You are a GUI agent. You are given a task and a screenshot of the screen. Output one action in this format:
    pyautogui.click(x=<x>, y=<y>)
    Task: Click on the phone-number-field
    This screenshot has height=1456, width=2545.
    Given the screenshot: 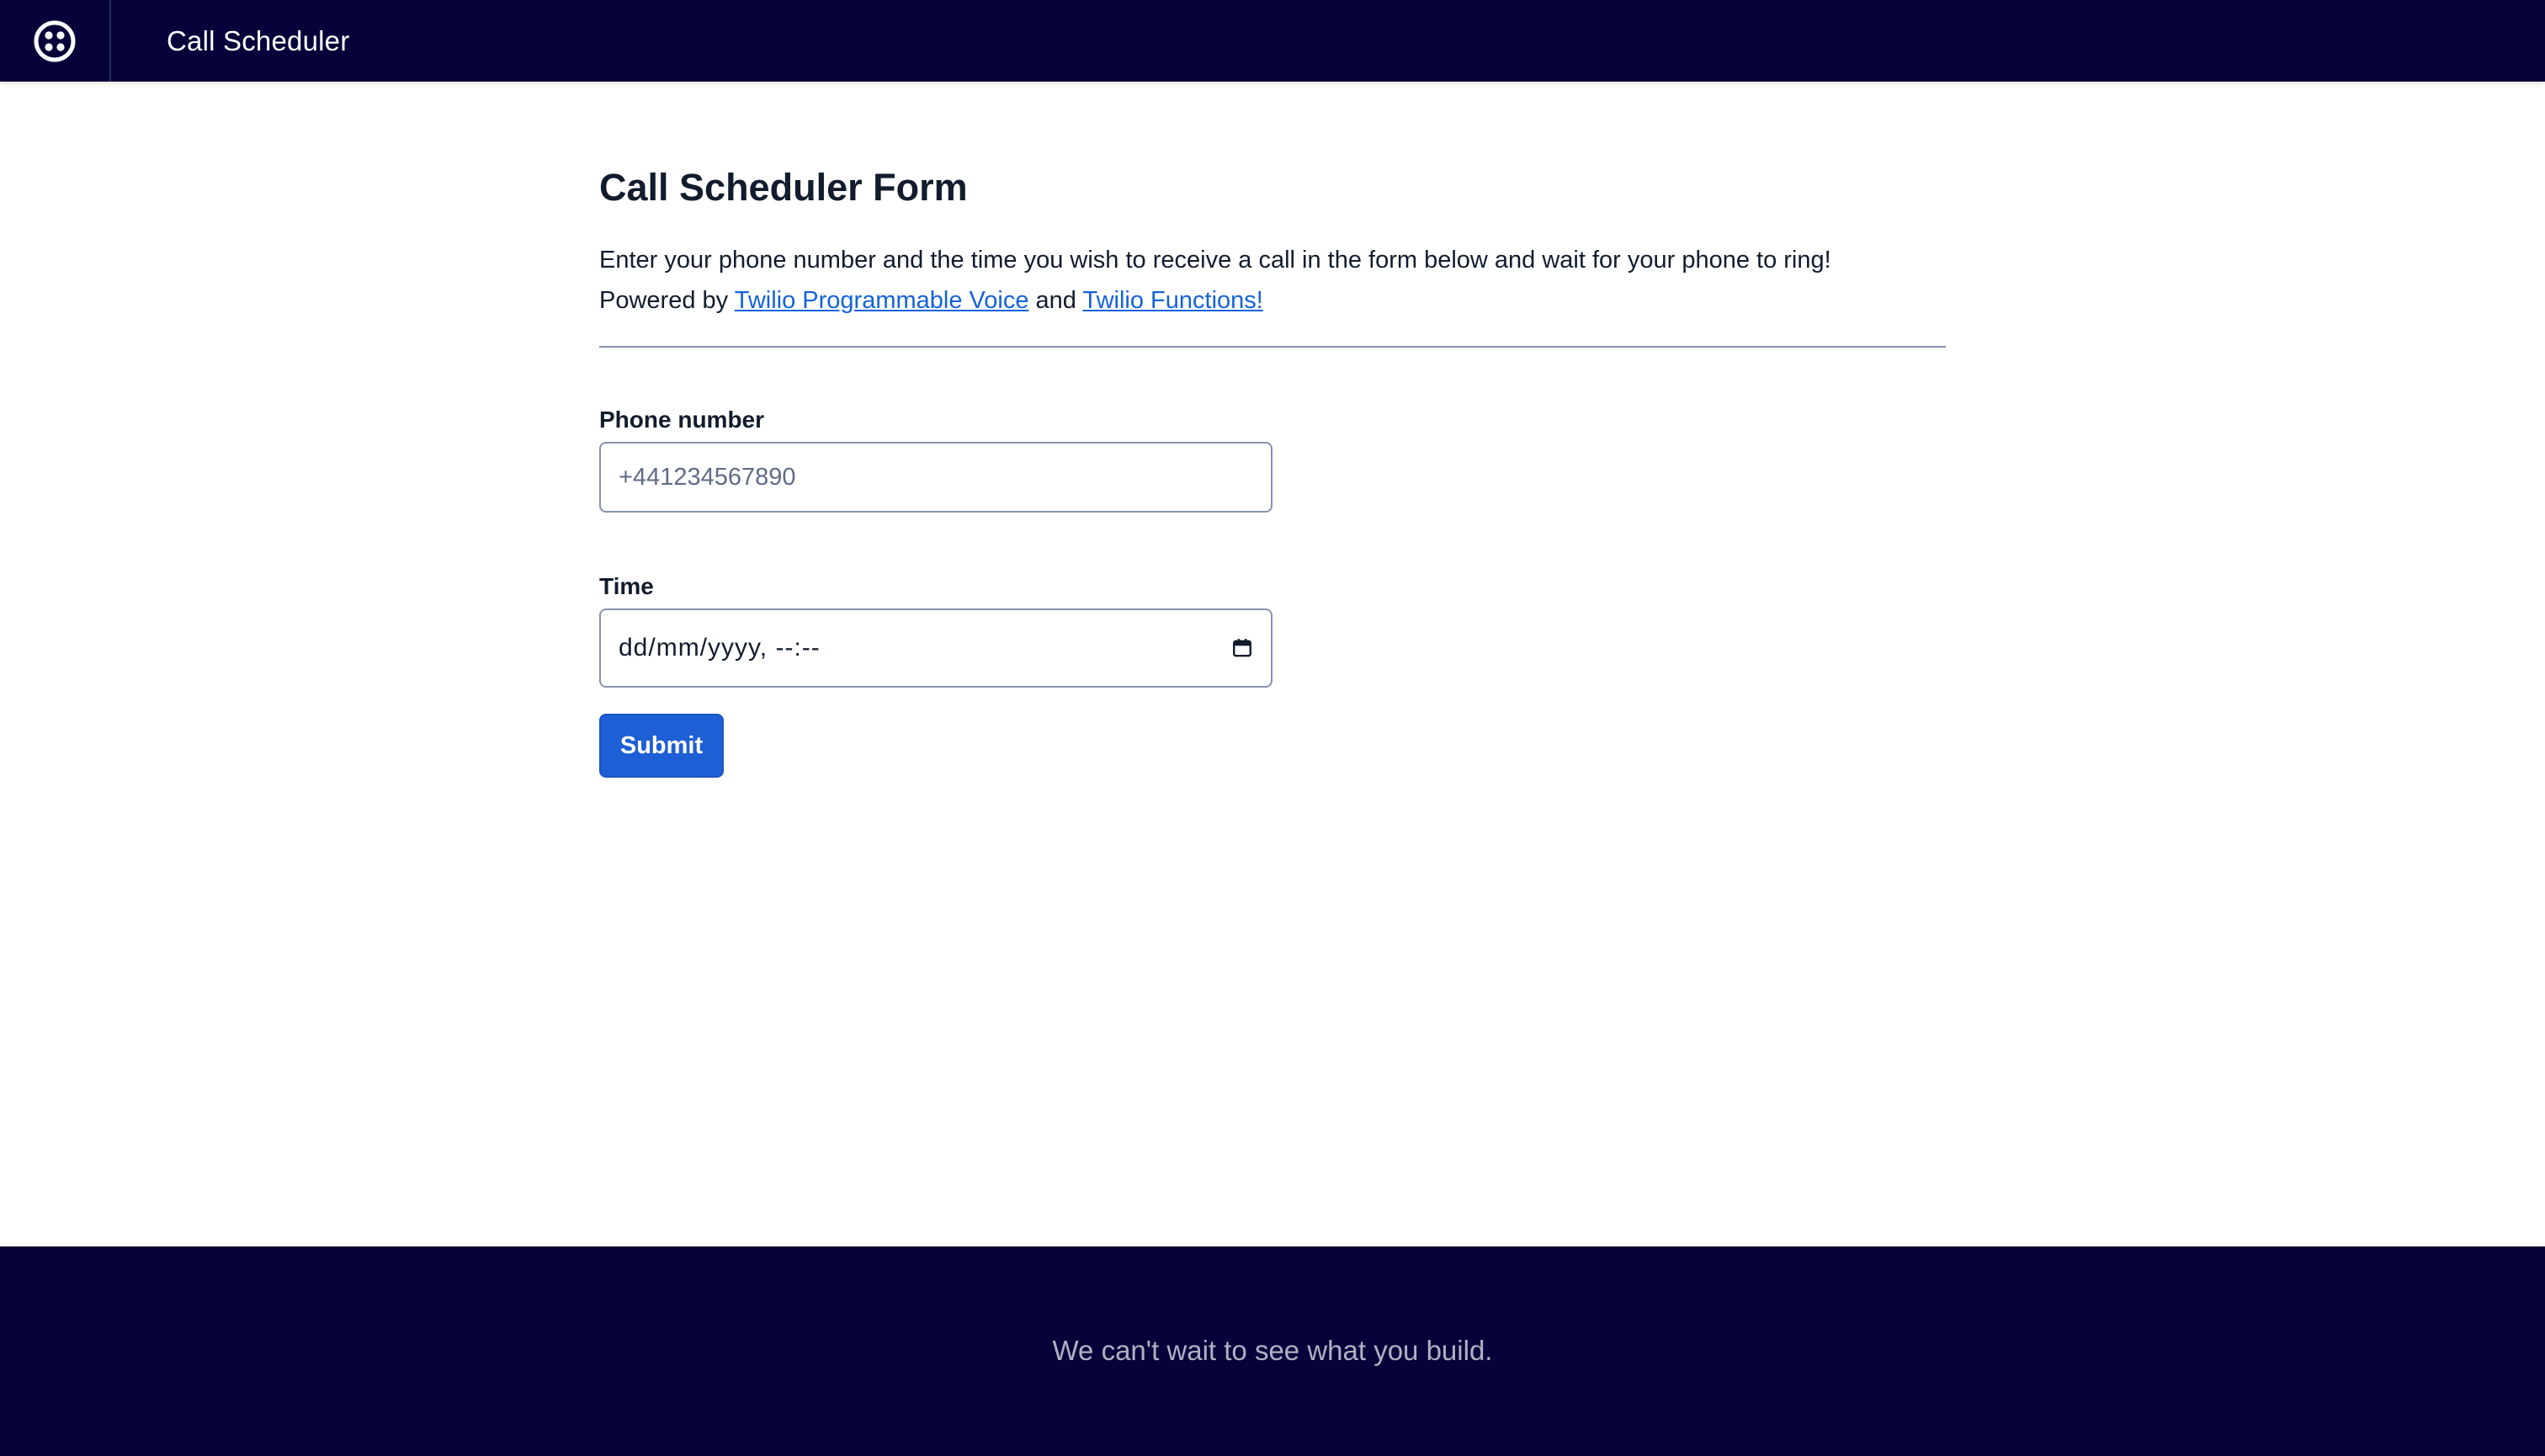 What is the action you would take?
    pyautogui.click(x=935, y=477)
    